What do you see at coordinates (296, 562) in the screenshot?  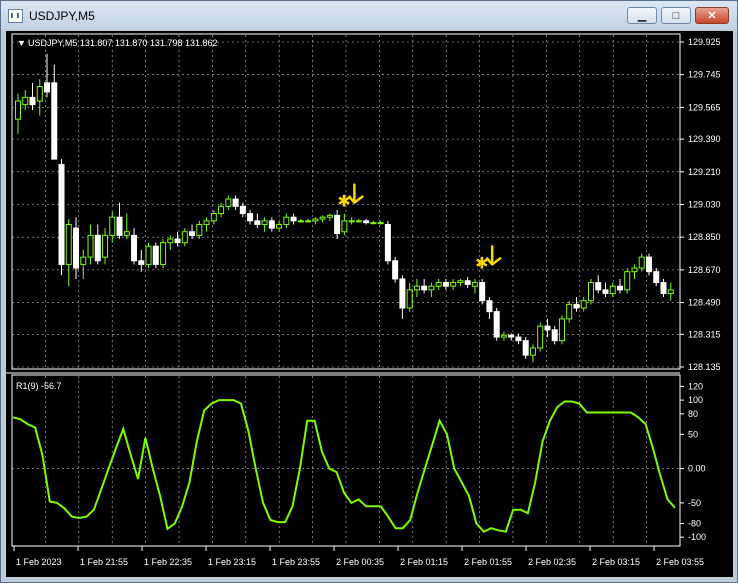 I see `time-axis-label: 1 Feb 23:55` at bounding box center [296, 562].